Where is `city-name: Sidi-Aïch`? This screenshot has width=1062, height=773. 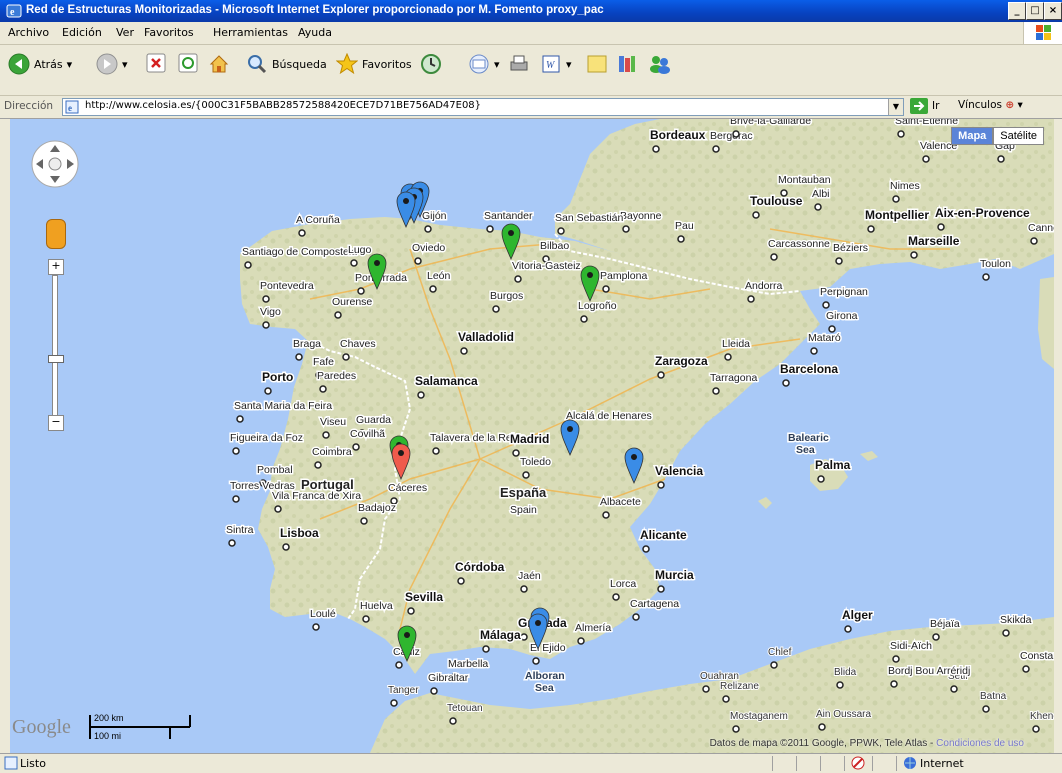 city-name: Sidi-Aïch is located at coordinates (911, 646).